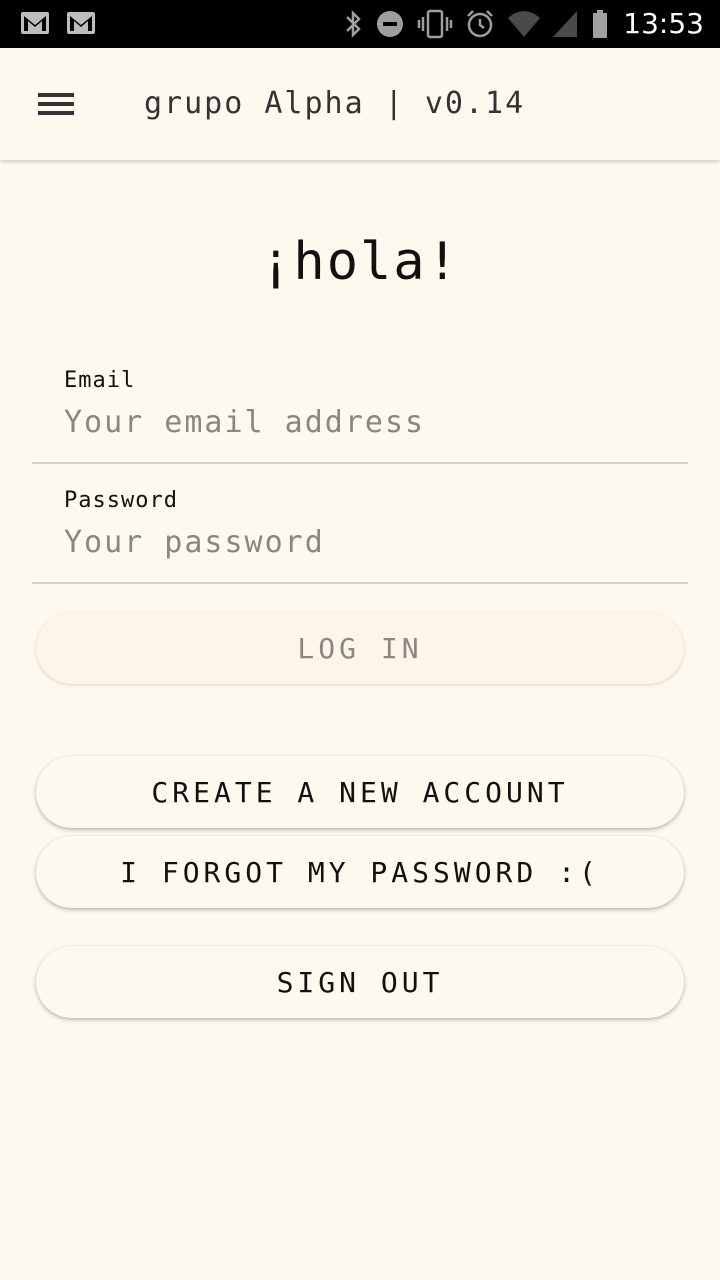 The width and height of the screenshot is (720, 1280). What do you see at coordinates (56, 114) in the screenshot?
I see `hamburger-menu-icon` at bounding box center [56, 114].